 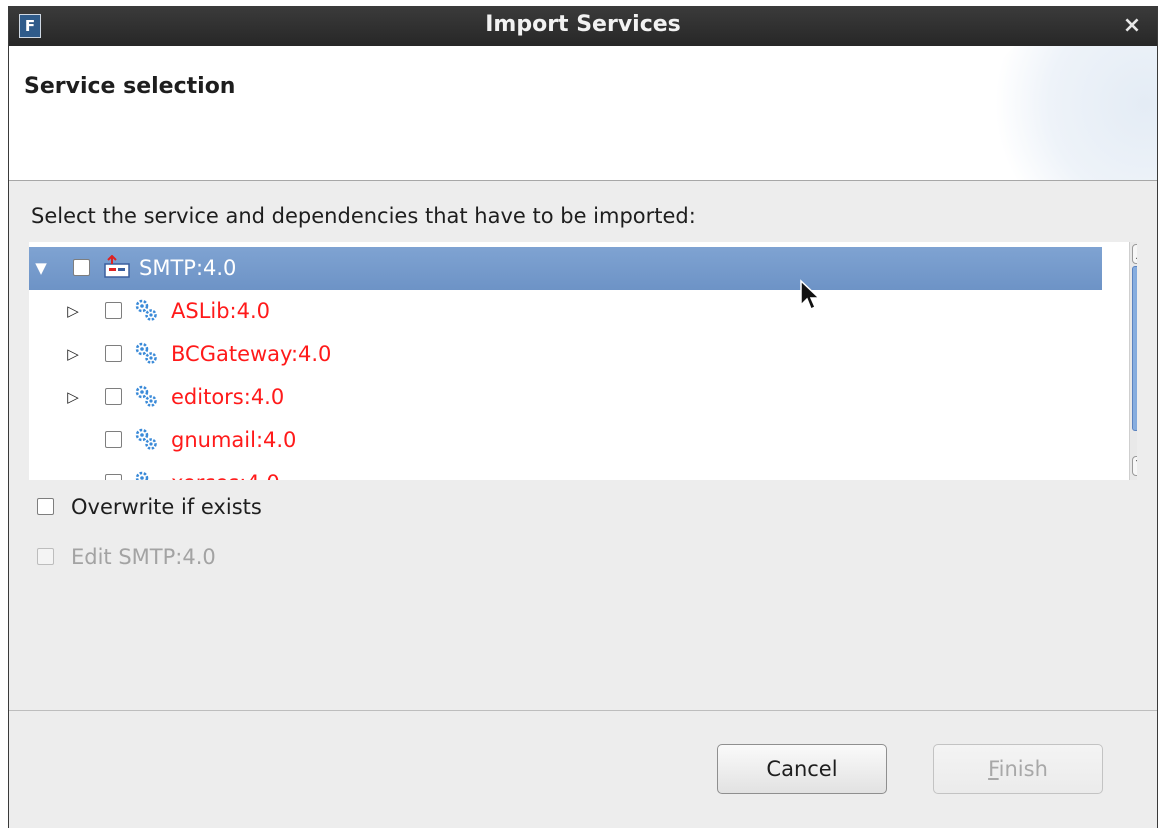 I want to click on tree-row-label: SMTP:4.0, so click(x=188, y=268).